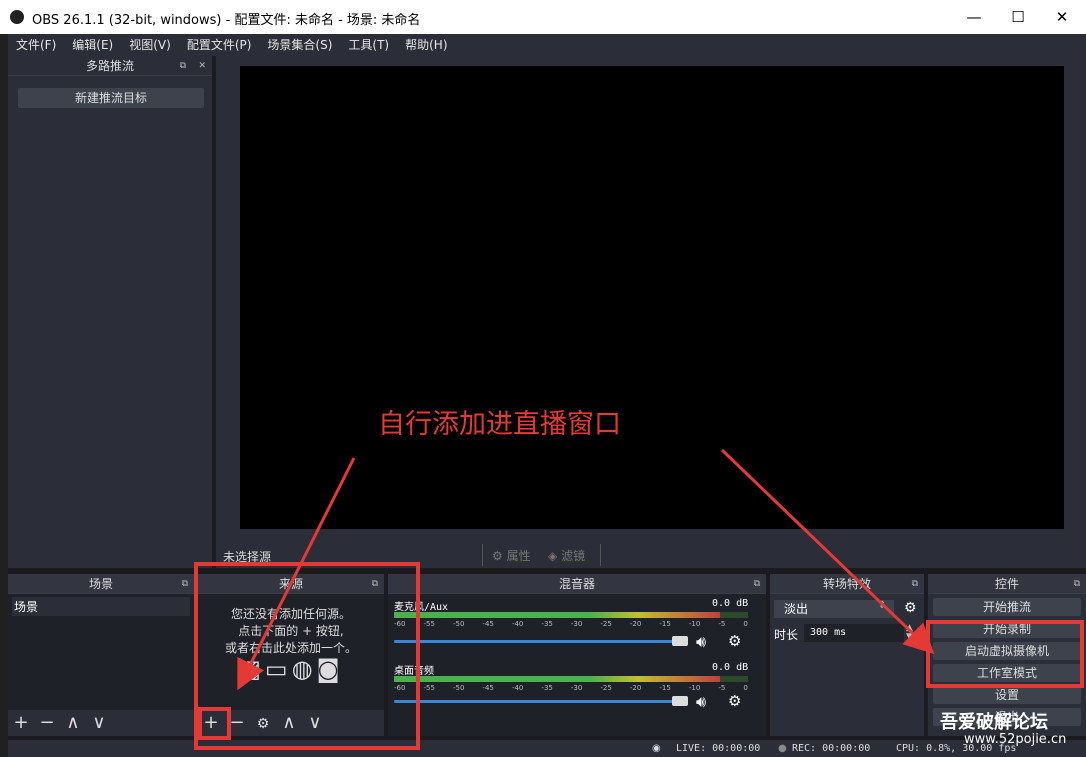  I want to click on watermark-title: 吾爱破解论坛, so click(994, 722).